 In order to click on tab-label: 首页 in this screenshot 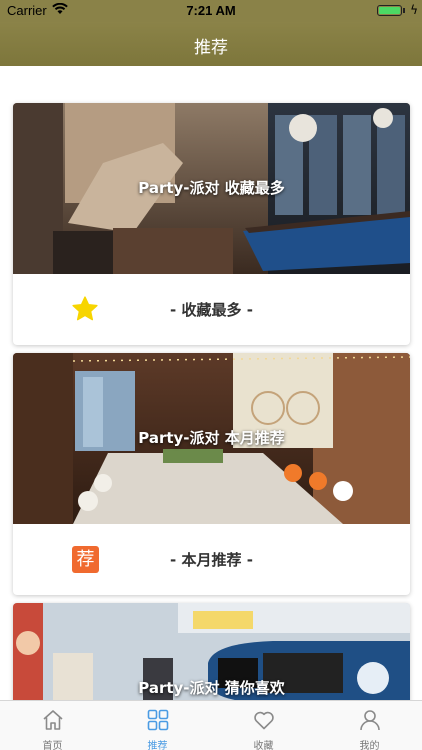, I will do `click(52, 745)`.